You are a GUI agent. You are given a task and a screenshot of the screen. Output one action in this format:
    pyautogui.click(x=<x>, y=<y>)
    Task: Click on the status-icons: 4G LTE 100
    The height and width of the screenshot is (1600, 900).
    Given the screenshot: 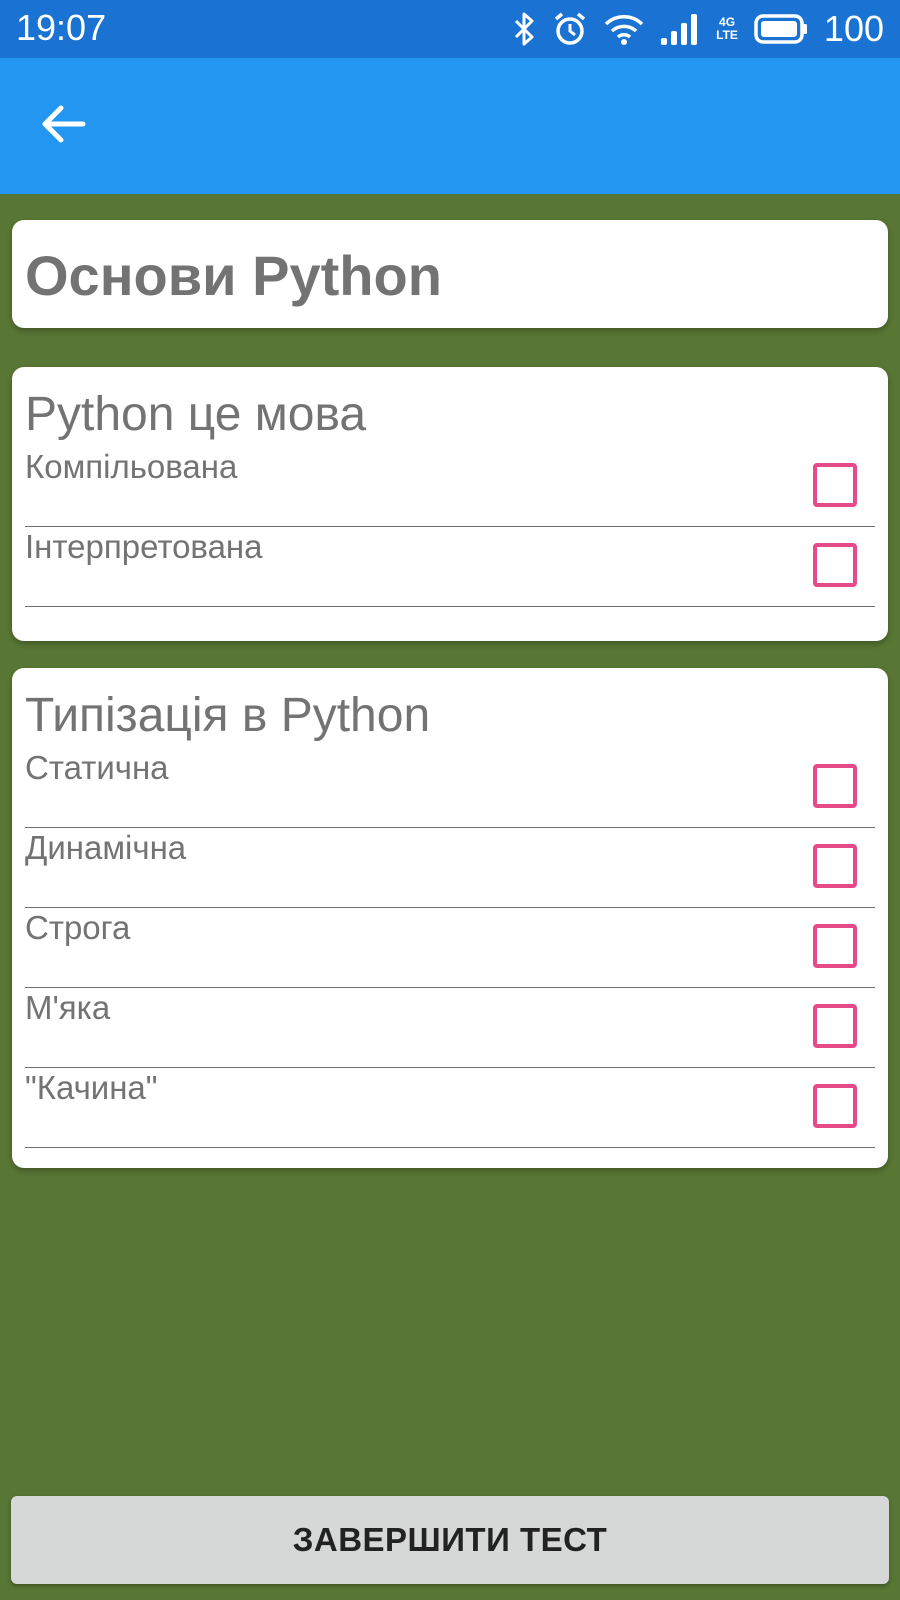 What is the action you would take?
    pyautogui.click(x=698, y=29)
    